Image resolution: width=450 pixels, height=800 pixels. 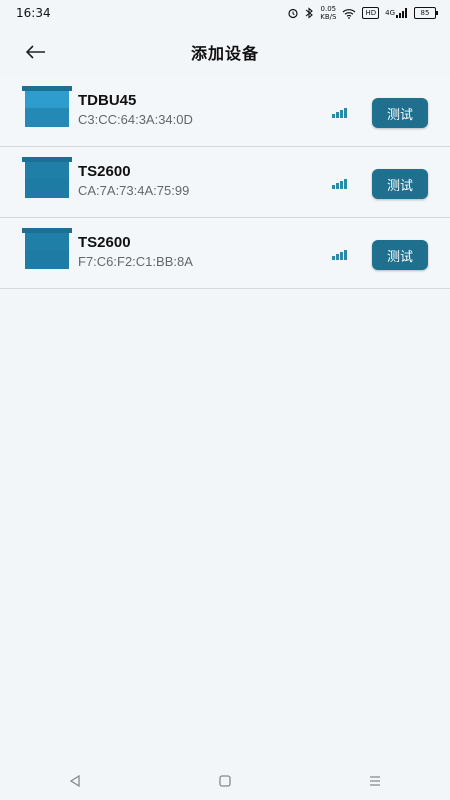 What do you see at coordinates (33, 13) in the screenshot?
I see `status-time: 16:34` at bounding box center [33, 13].